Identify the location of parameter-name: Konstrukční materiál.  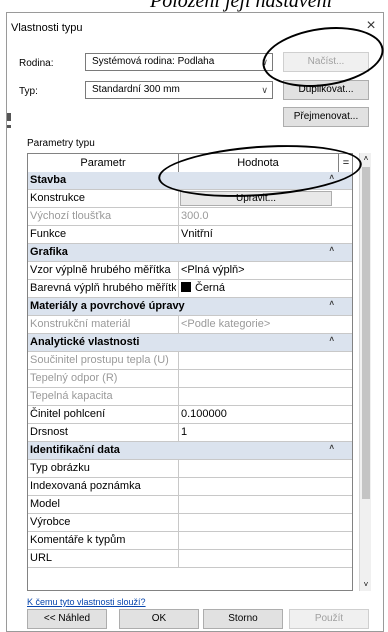
(80, 324).